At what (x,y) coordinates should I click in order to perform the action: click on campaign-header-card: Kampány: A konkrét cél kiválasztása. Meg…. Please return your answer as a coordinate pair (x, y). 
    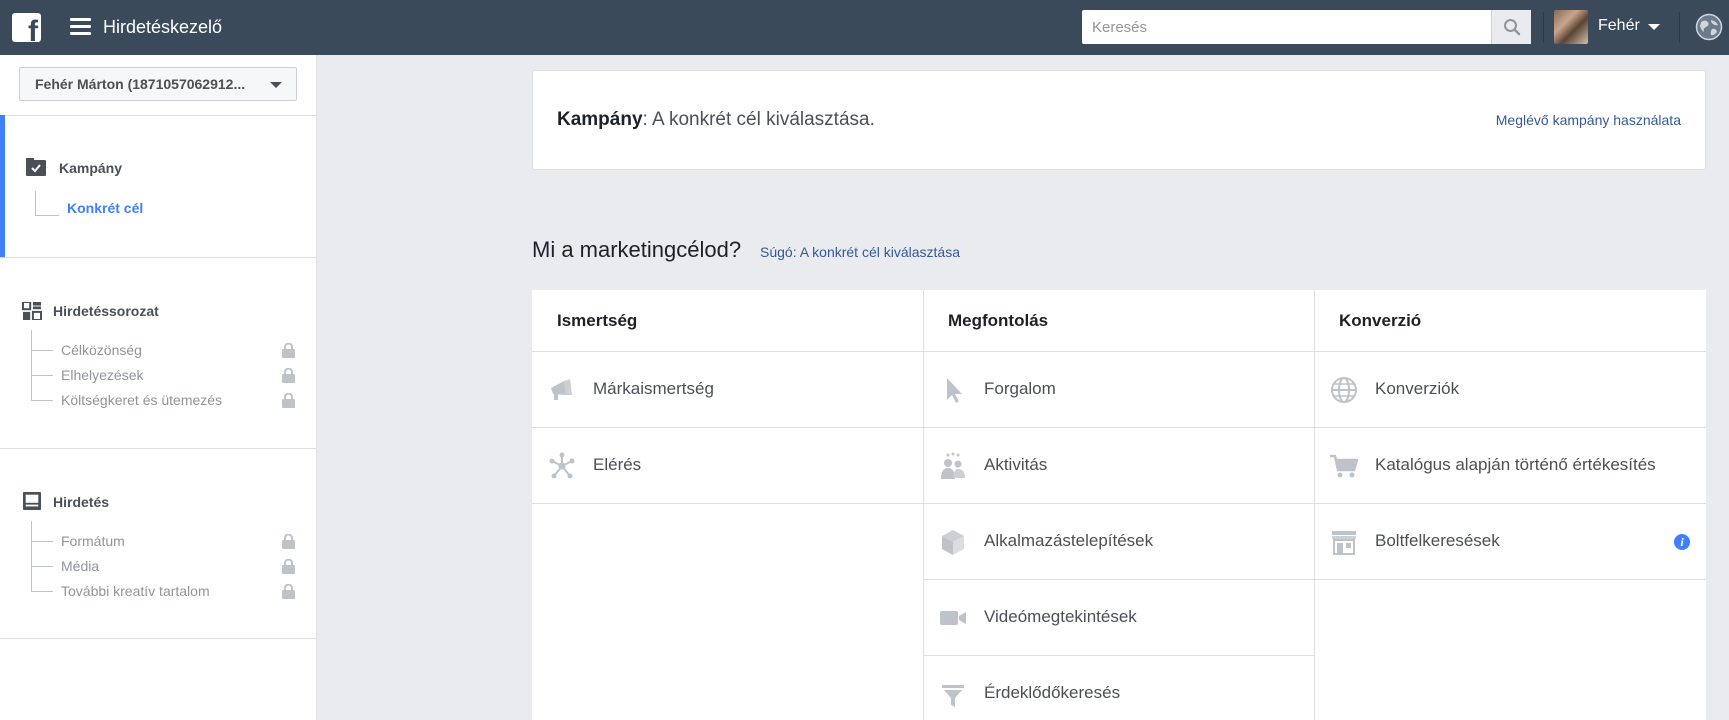
    Looking at the image, I should click on (1119, 120).